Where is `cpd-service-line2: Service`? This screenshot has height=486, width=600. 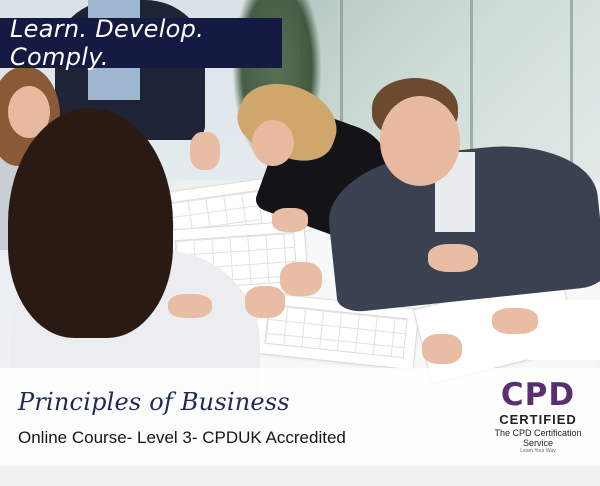 cpd-service-line2: Service is located at coordinates (537, 443).